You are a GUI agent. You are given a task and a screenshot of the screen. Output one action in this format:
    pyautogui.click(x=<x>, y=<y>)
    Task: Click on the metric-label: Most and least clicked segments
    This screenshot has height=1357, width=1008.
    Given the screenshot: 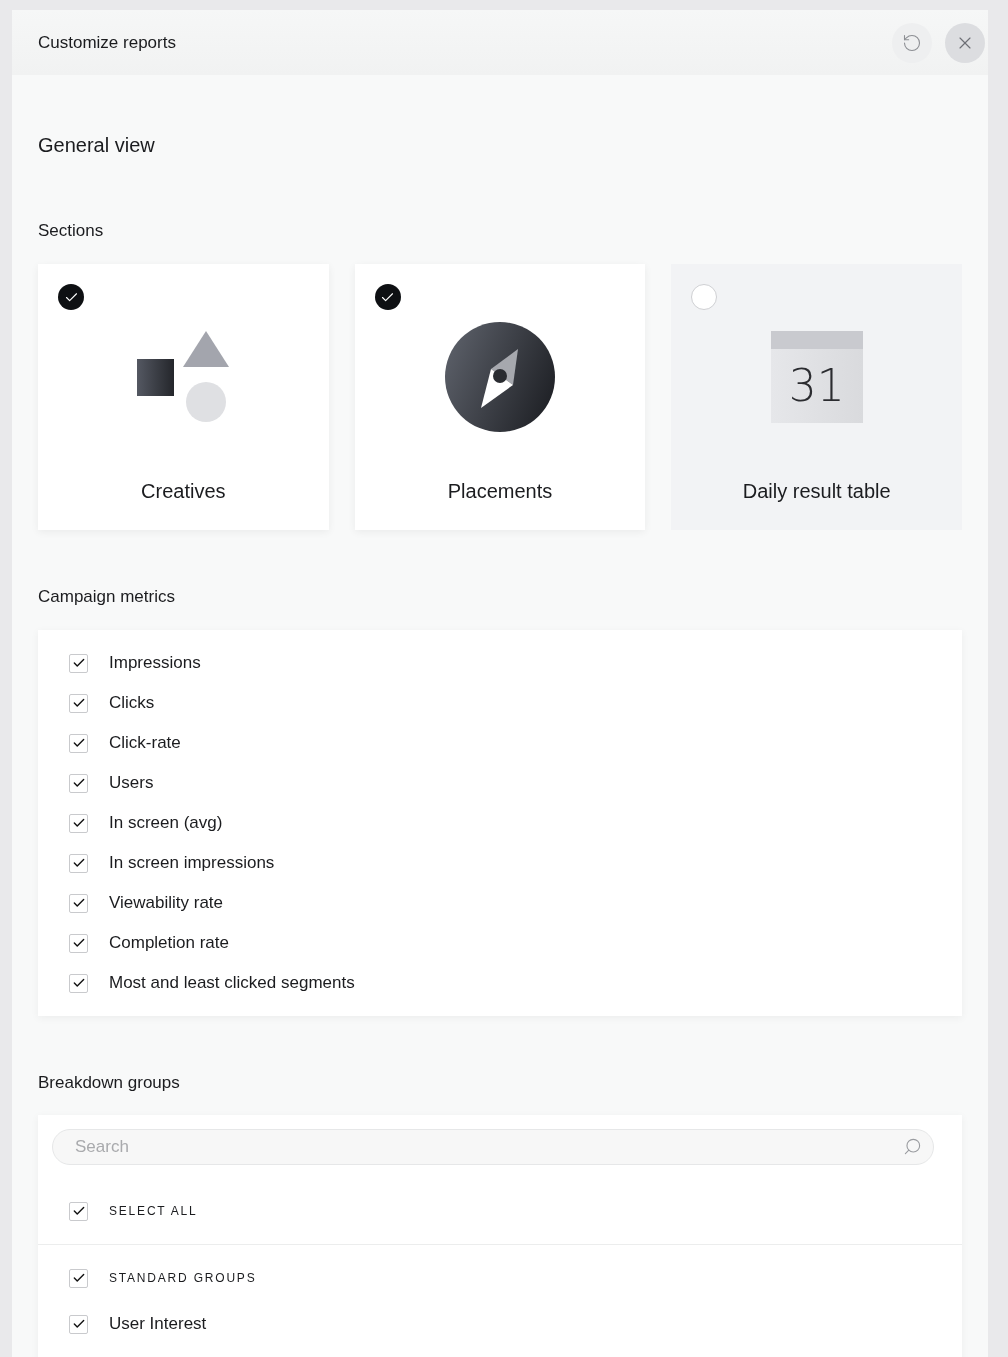 What is the action you would take?
    pyautogui.click(x=232, y=983)
    